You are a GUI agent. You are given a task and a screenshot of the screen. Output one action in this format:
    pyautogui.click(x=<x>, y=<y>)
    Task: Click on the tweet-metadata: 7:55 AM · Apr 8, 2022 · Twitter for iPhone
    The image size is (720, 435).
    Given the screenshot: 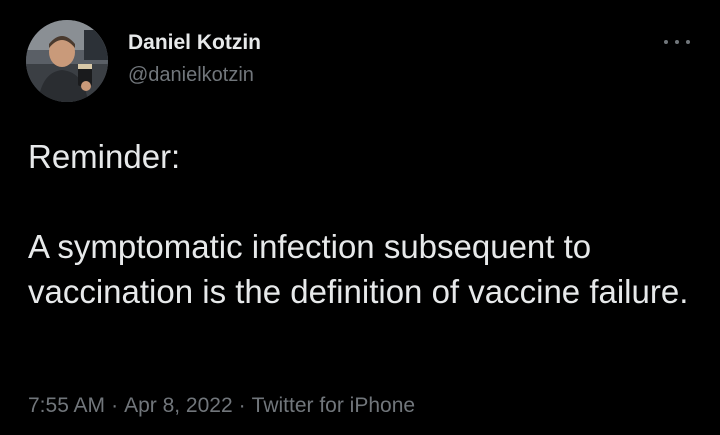 What is the action you would take?
    pyautogui.click(x=221, y=406)
    